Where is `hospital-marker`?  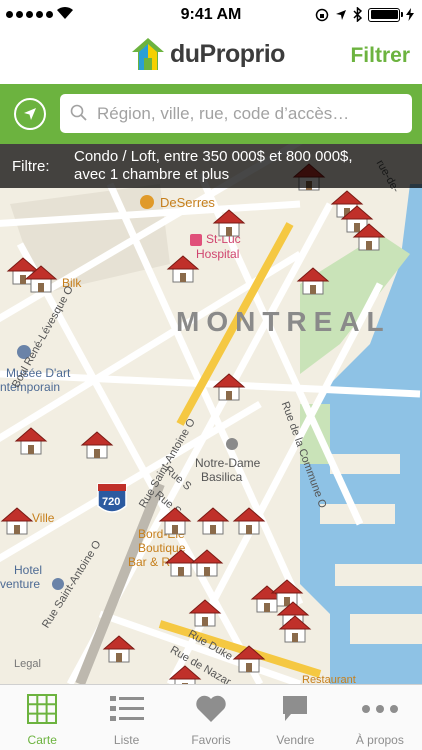
hospital-marker is located at coordinates (196, 240).